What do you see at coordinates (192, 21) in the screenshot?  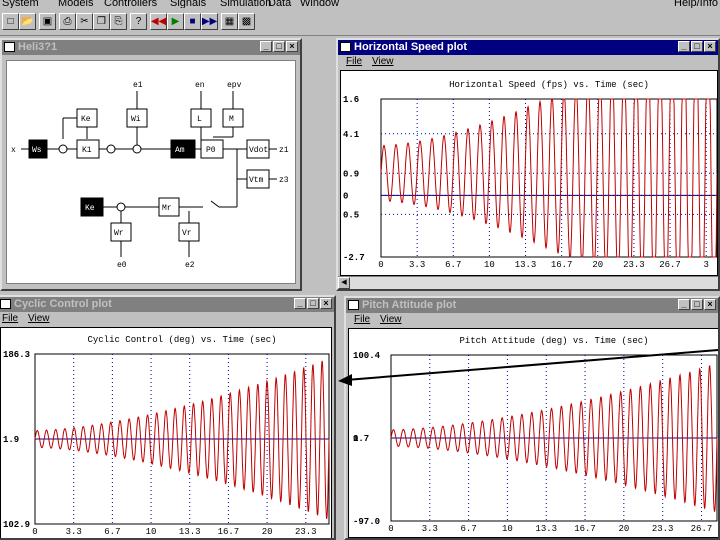 I see `stop-icon: ■` at bounding box center [192, 21].